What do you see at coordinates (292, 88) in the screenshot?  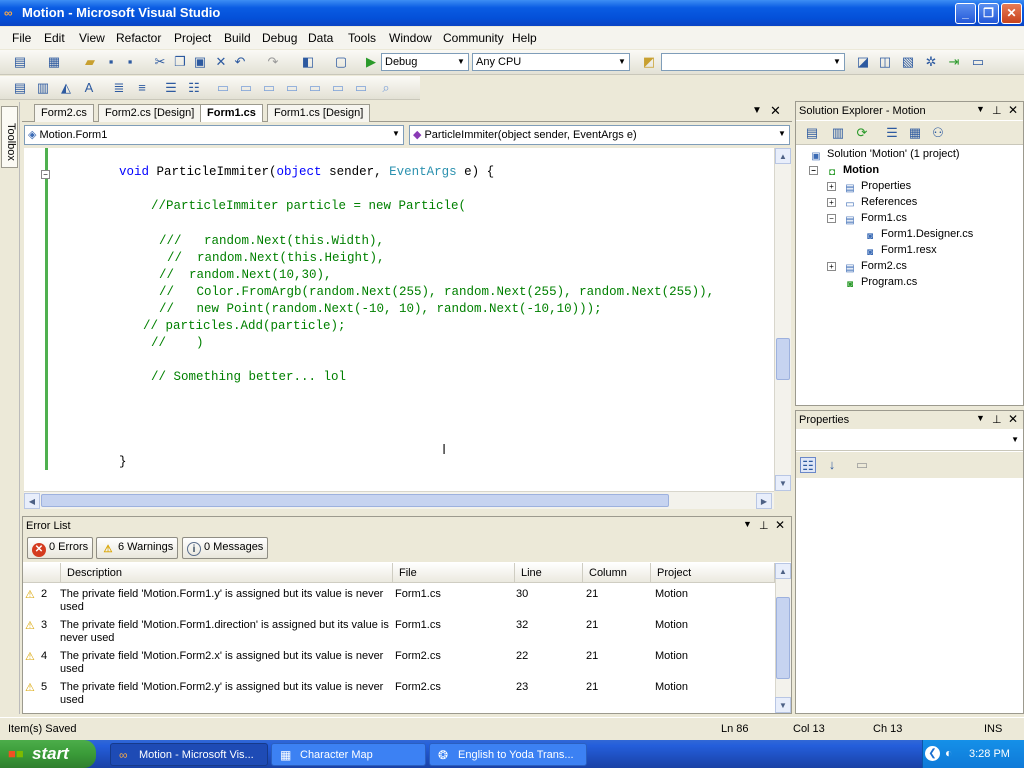 I see `bookmark-folder-icon: ▭` at bounding box center [292, 88].